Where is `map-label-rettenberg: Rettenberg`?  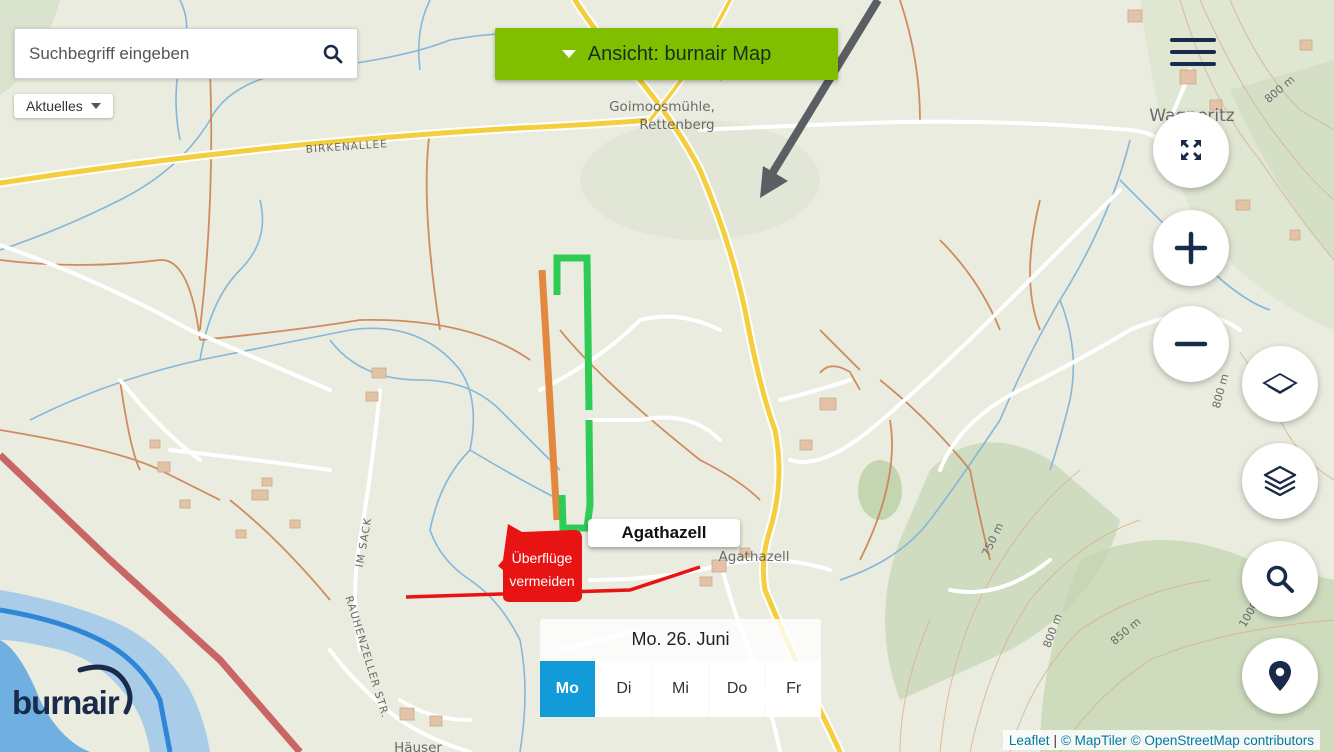 map-label-rettenberg: Rettenberg is located at coordinates (676, 125).